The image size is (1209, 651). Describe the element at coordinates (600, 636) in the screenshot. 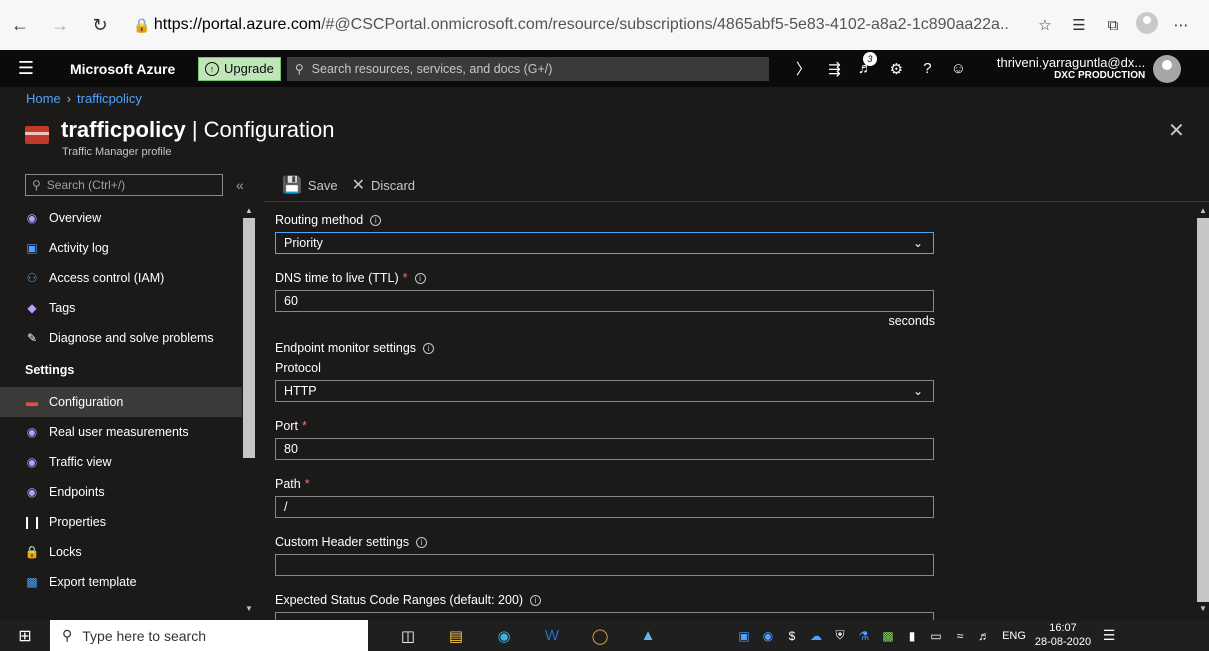

I see `chrome-icon: ◯` at that location.